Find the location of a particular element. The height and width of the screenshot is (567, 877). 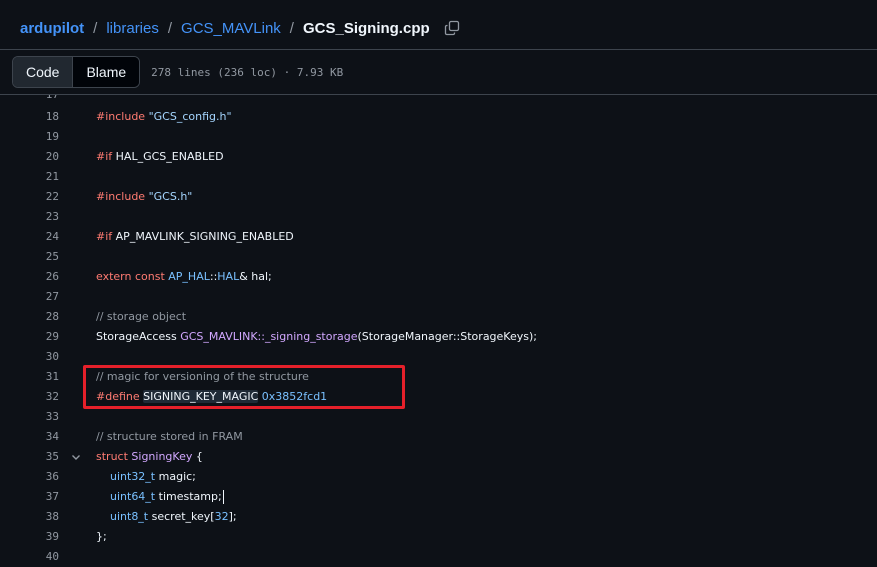

line-number: 39 is located at coordinates (29, 537).